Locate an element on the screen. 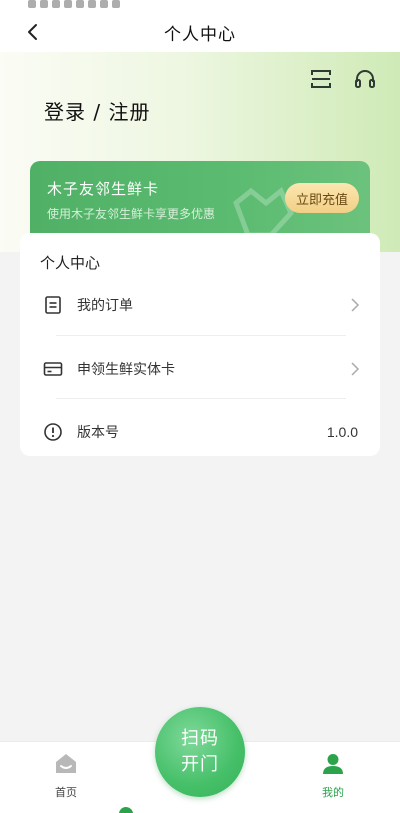 The height and width of the screenshot is (813, 400). page-title: 个人中心 is located at coordinates (200, 34).